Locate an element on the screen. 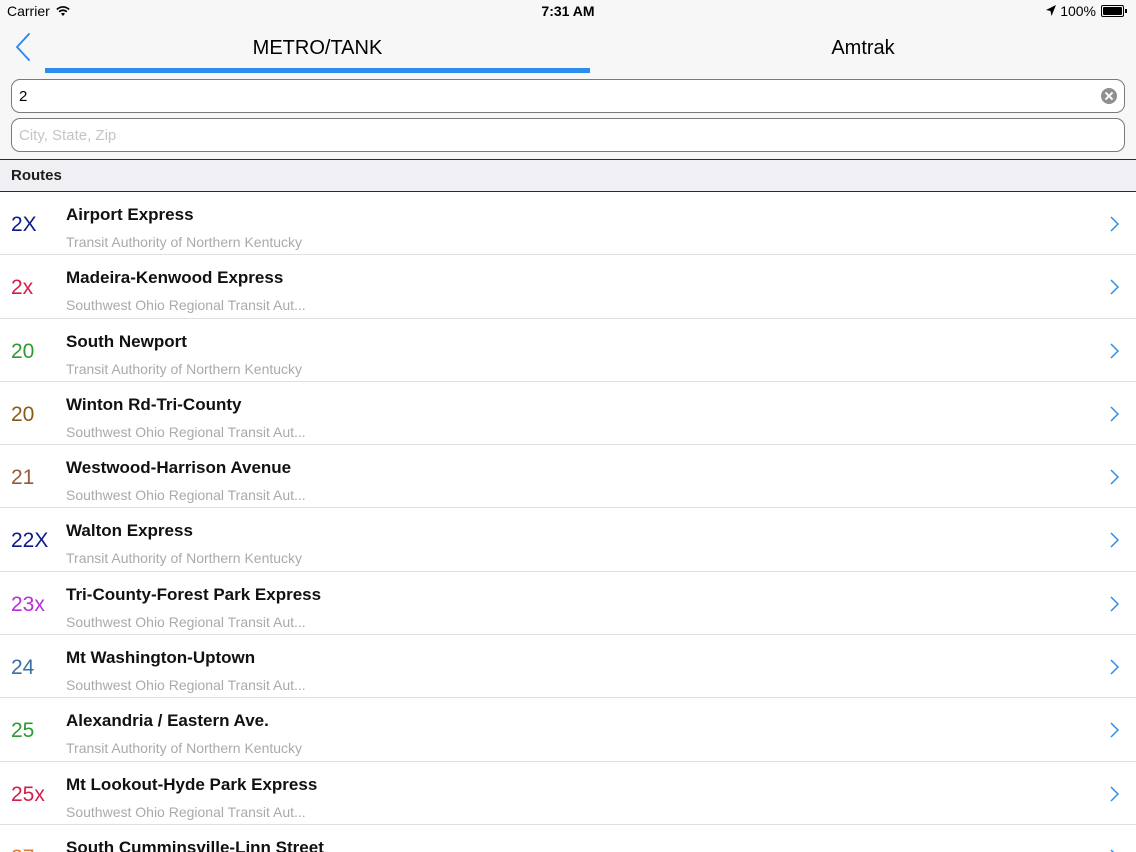 The width and height of the screenshot is (1136, 852). tab-amtrak-label: Amtrak is located at coordinates (863, 47).